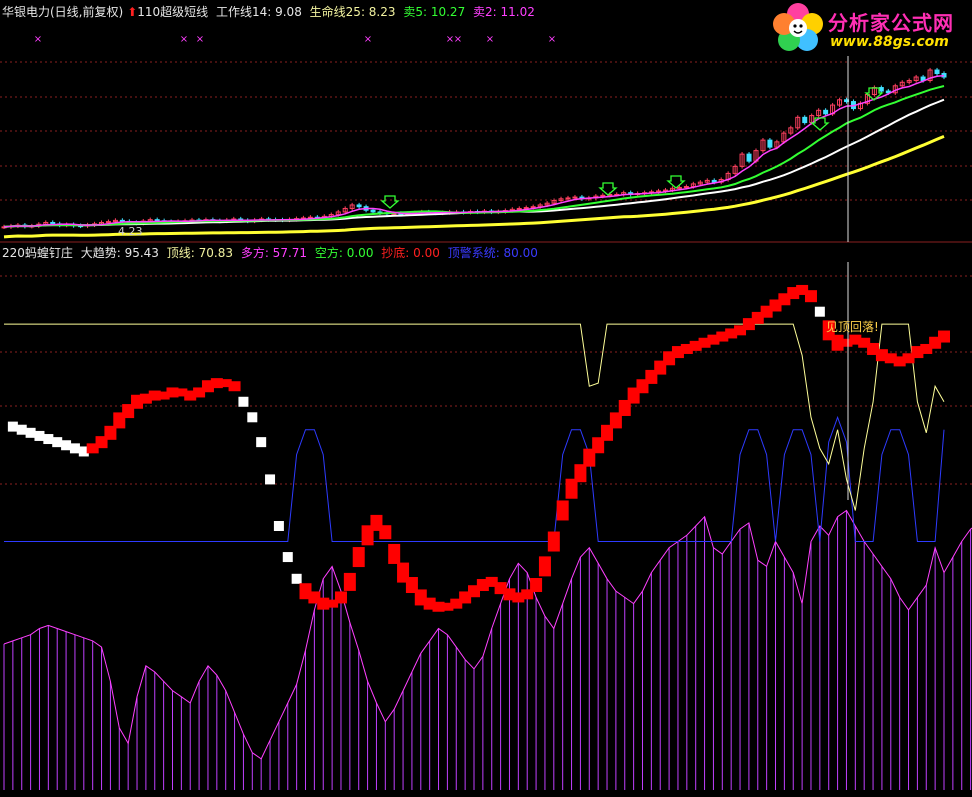 The width and height of the screenshot is (972, 797). I want to click on bull-value: 多方: 57.71, so click(274, 253).